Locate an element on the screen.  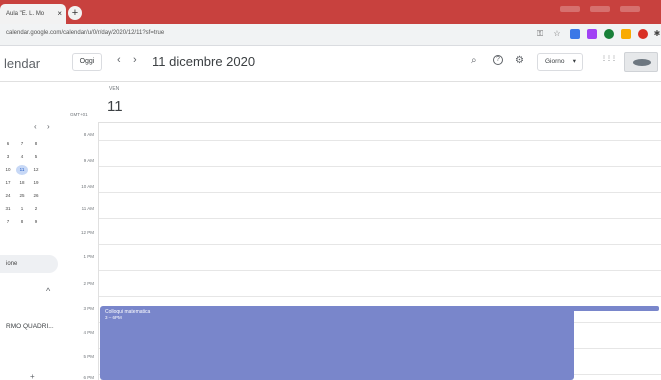
apps-grid-icon: ⋮⋮⋮ is located at coordinates (609, 58).